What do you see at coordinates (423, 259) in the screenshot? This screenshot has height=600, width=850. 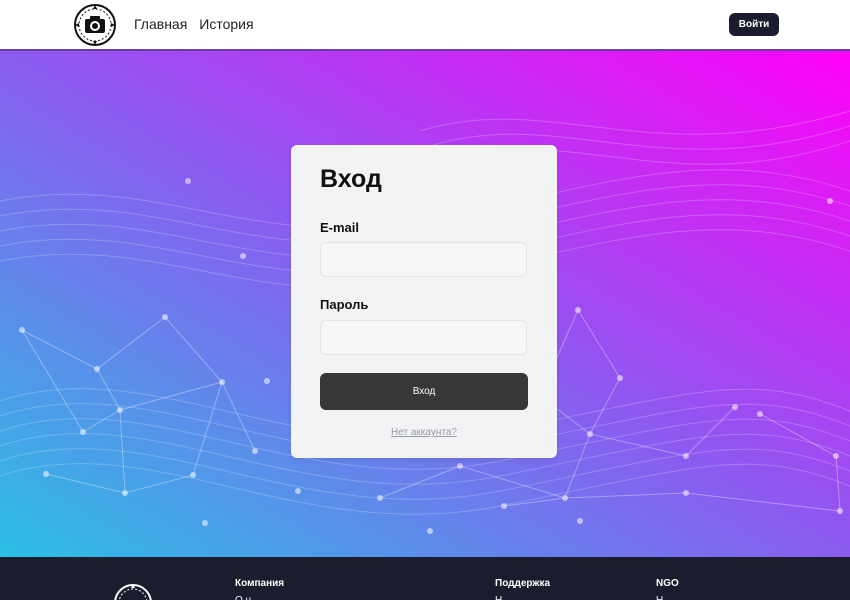 I see `email-field` at bounding box center [423, 259].